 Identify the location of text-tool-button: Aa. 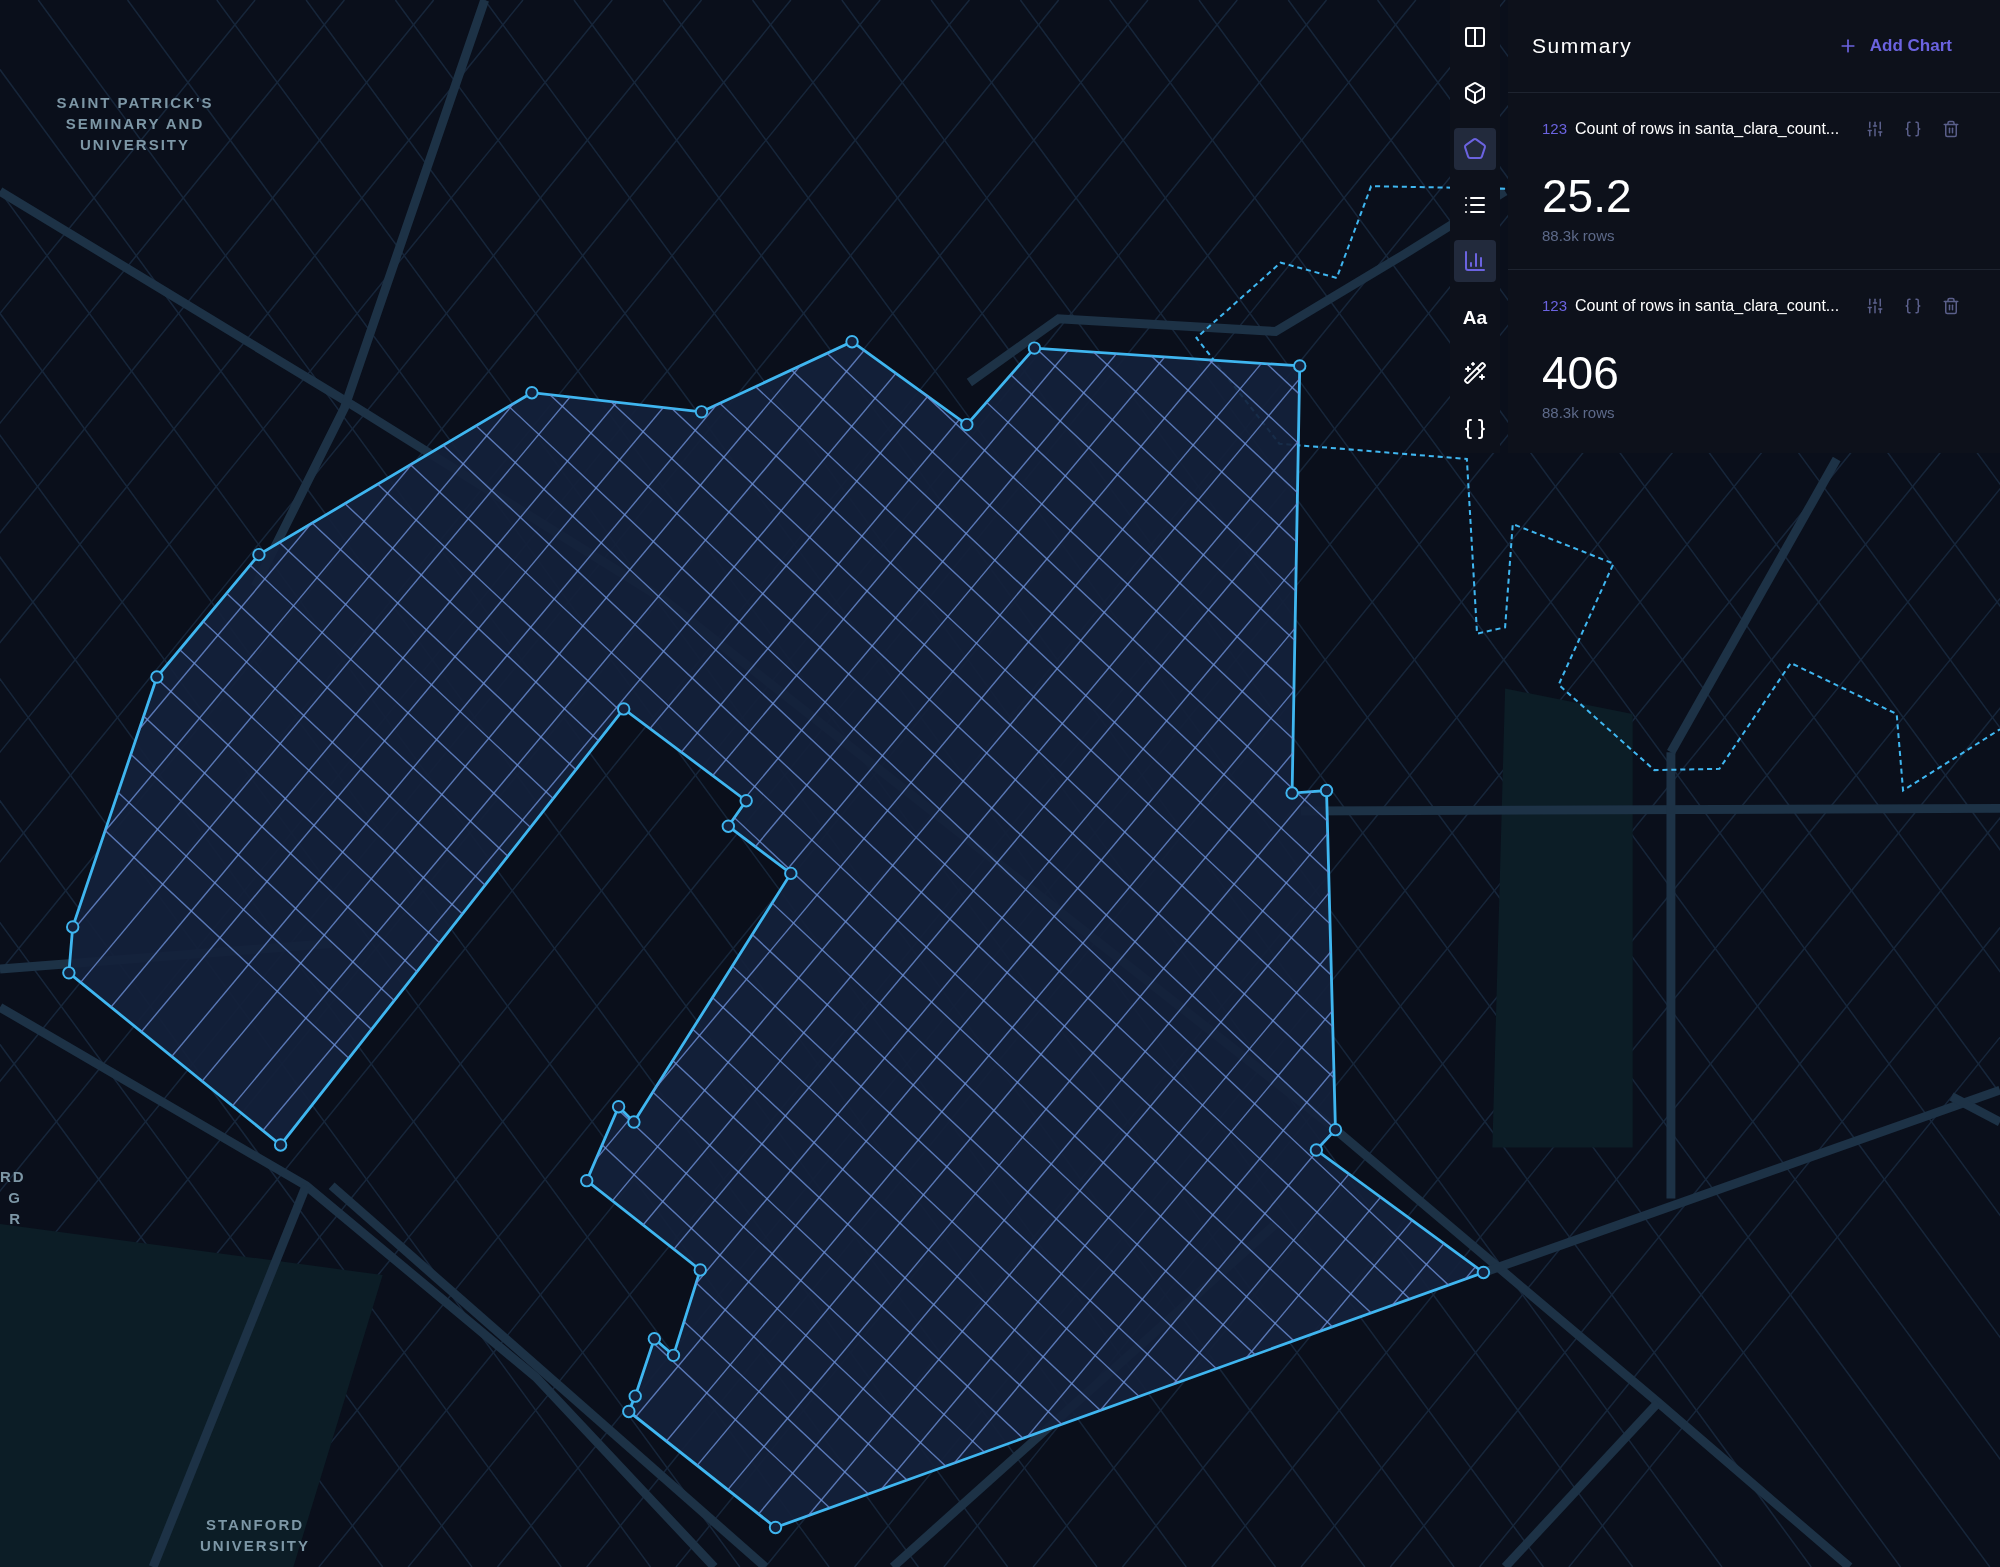
(1475, 317).